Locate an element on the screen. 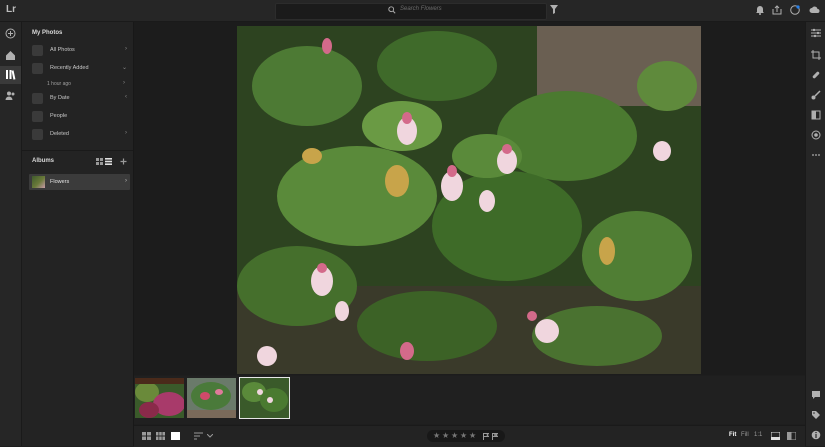 This screenshot has width=825, height=447. top-bar: Lr Search Flowers is located at coordinates (412, 11).